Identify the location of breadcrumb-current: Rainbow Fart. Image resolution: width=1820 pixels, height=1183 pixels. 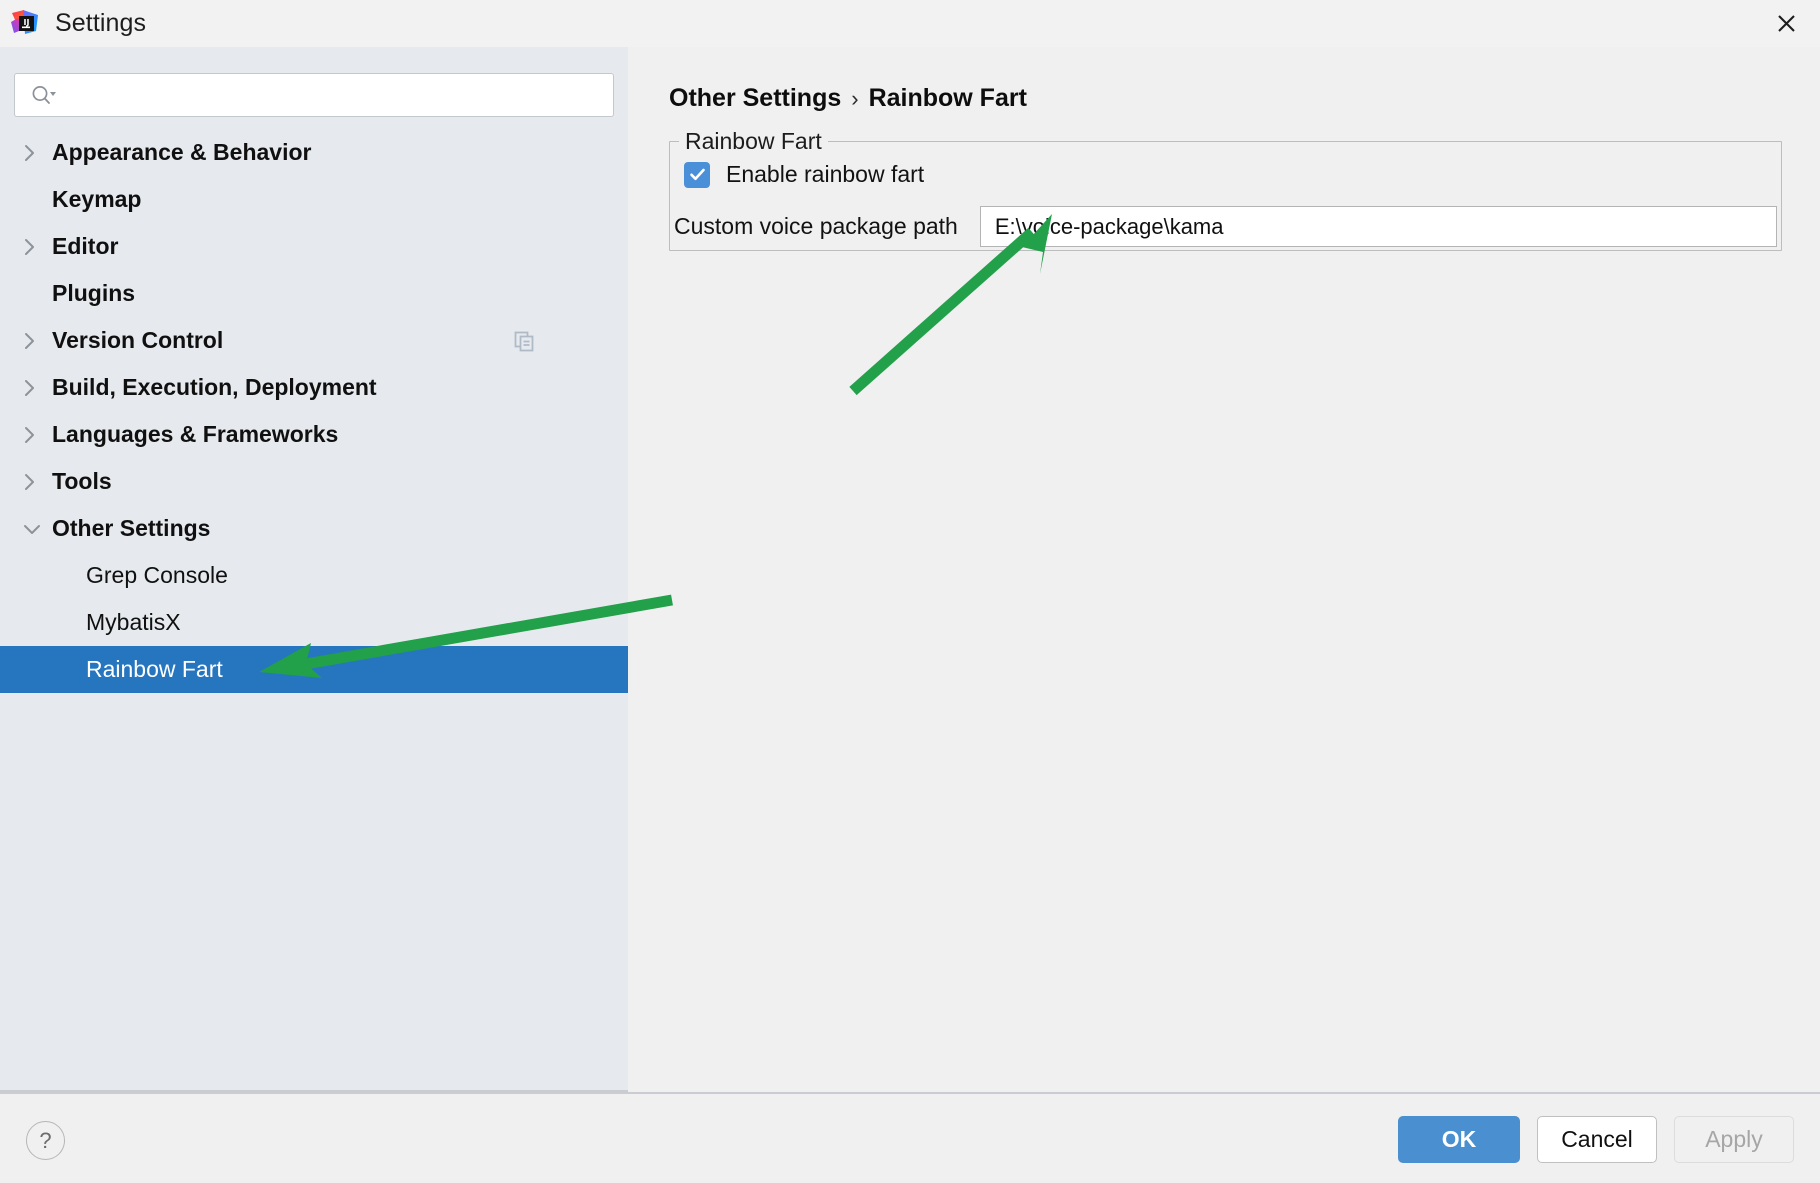
(947, 98).